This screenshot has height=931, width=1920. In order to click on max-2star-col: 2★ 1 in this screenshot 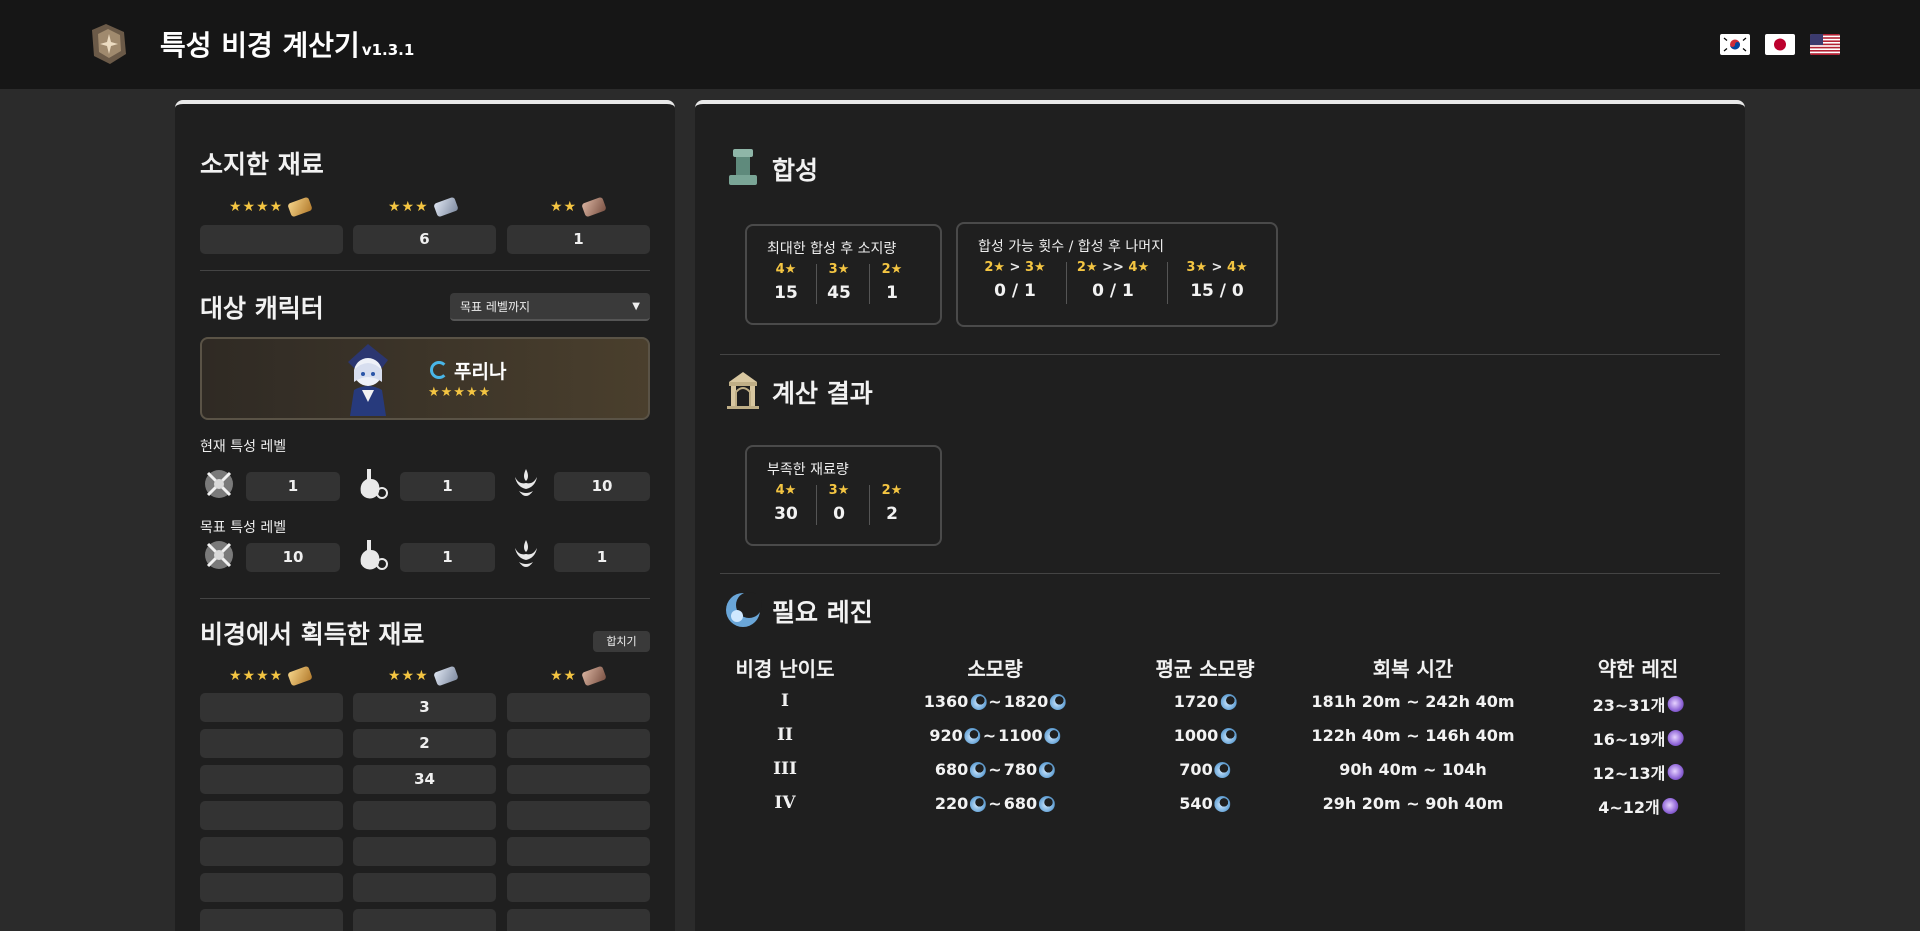, I will do `click(892, 282)`.